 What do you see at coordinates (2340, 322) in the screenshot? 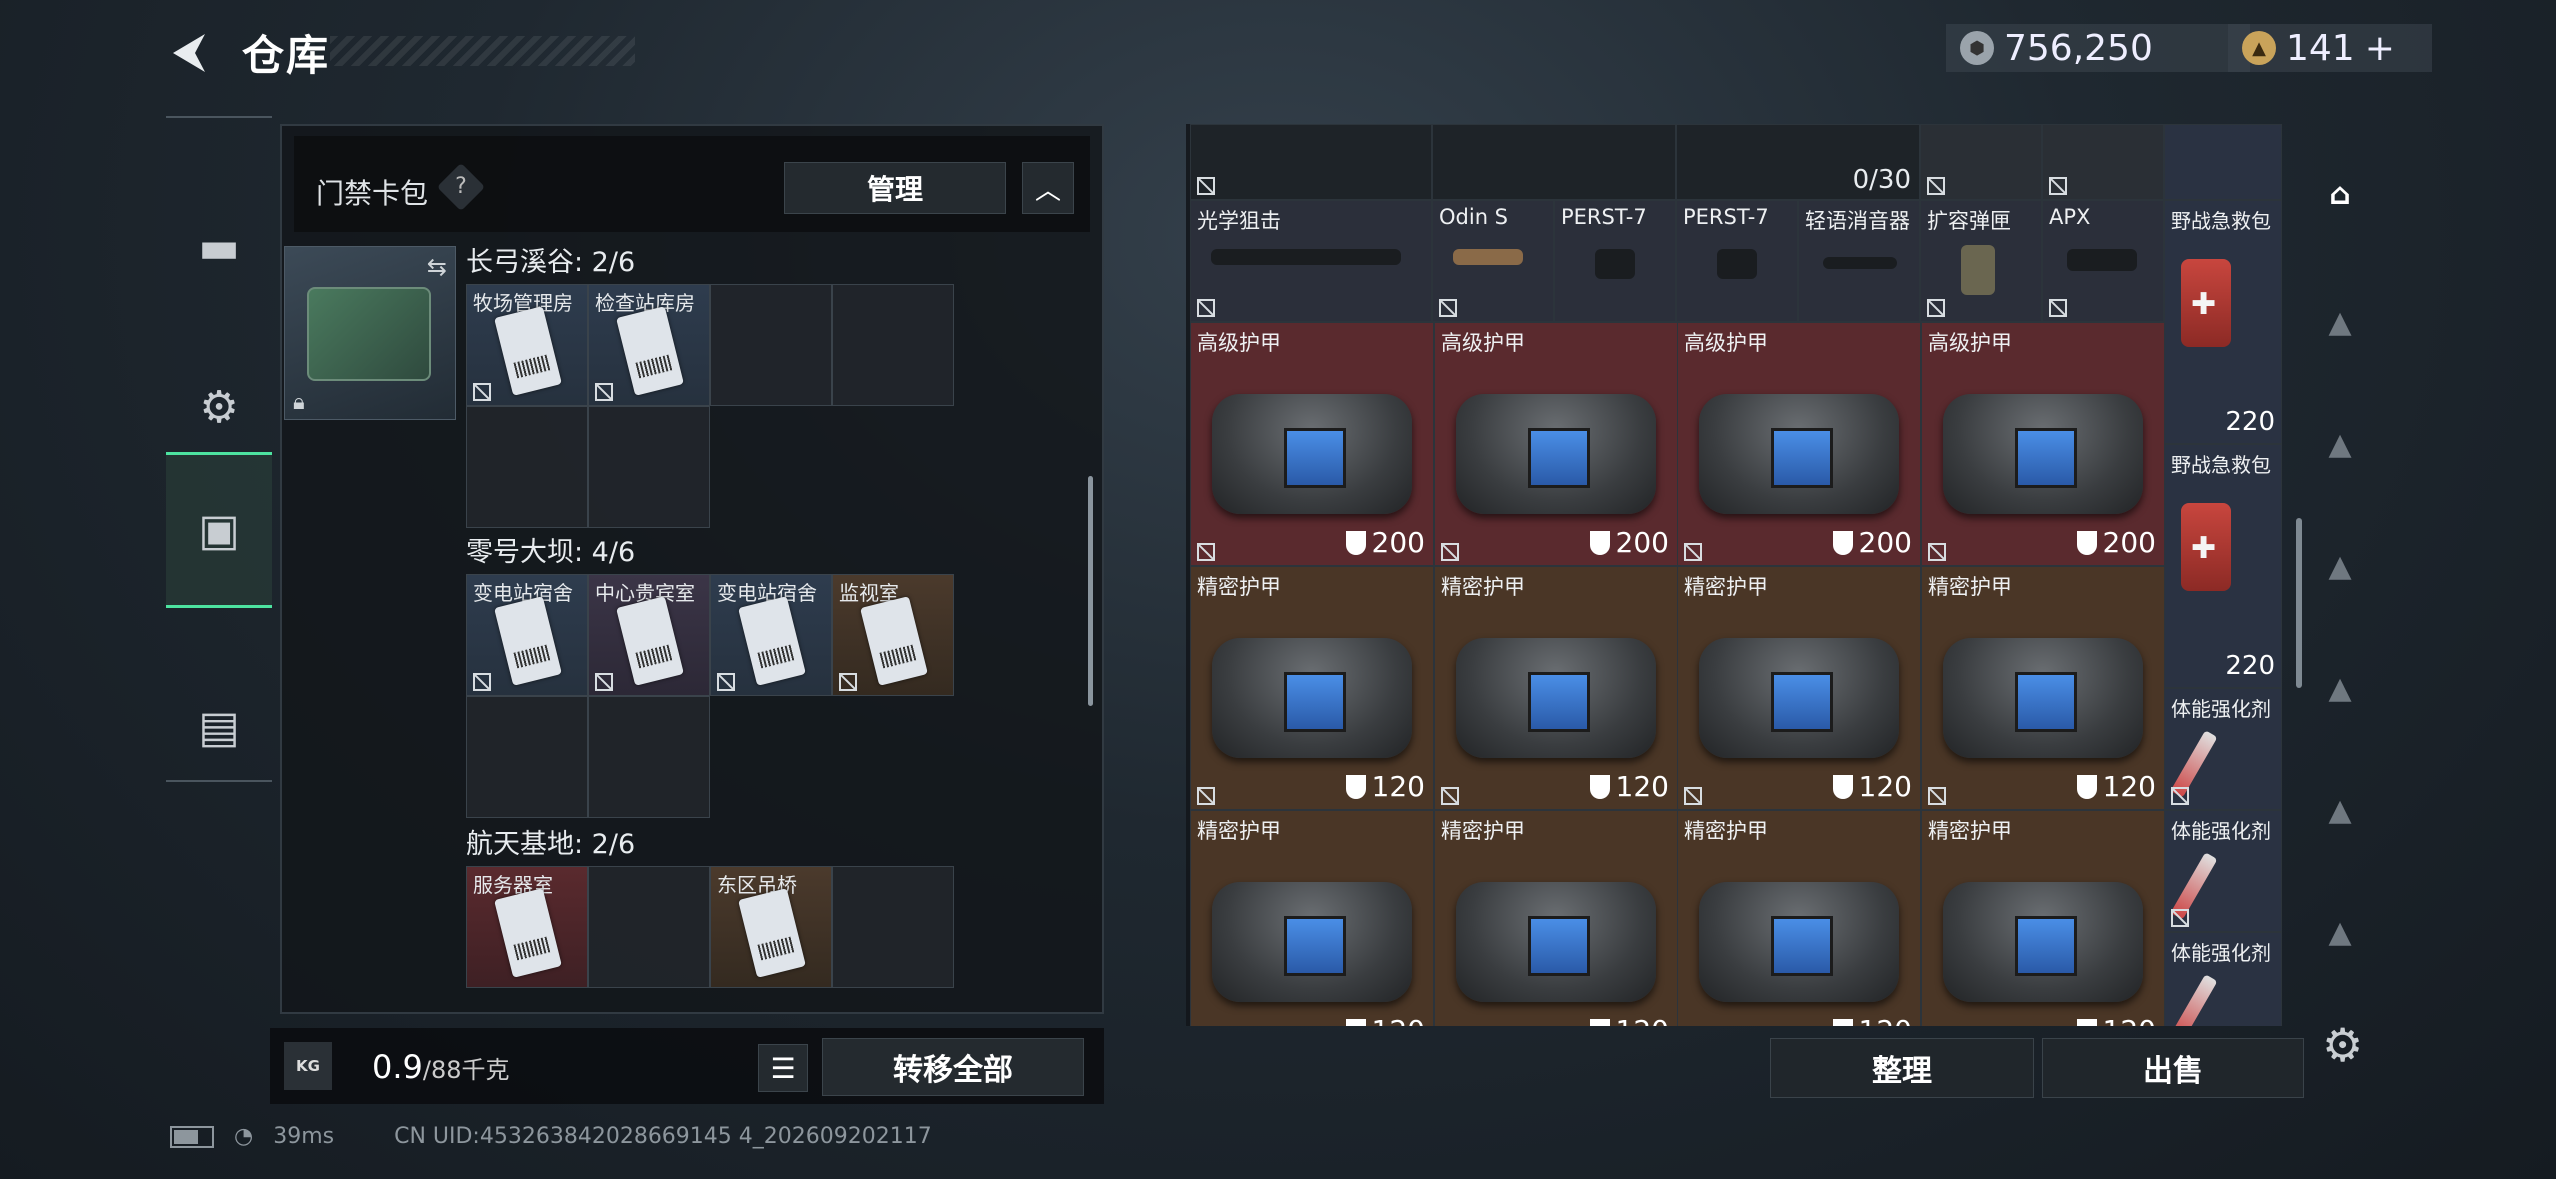
I see `category-1-icon: ▲` at bounding box center [2340, 322].